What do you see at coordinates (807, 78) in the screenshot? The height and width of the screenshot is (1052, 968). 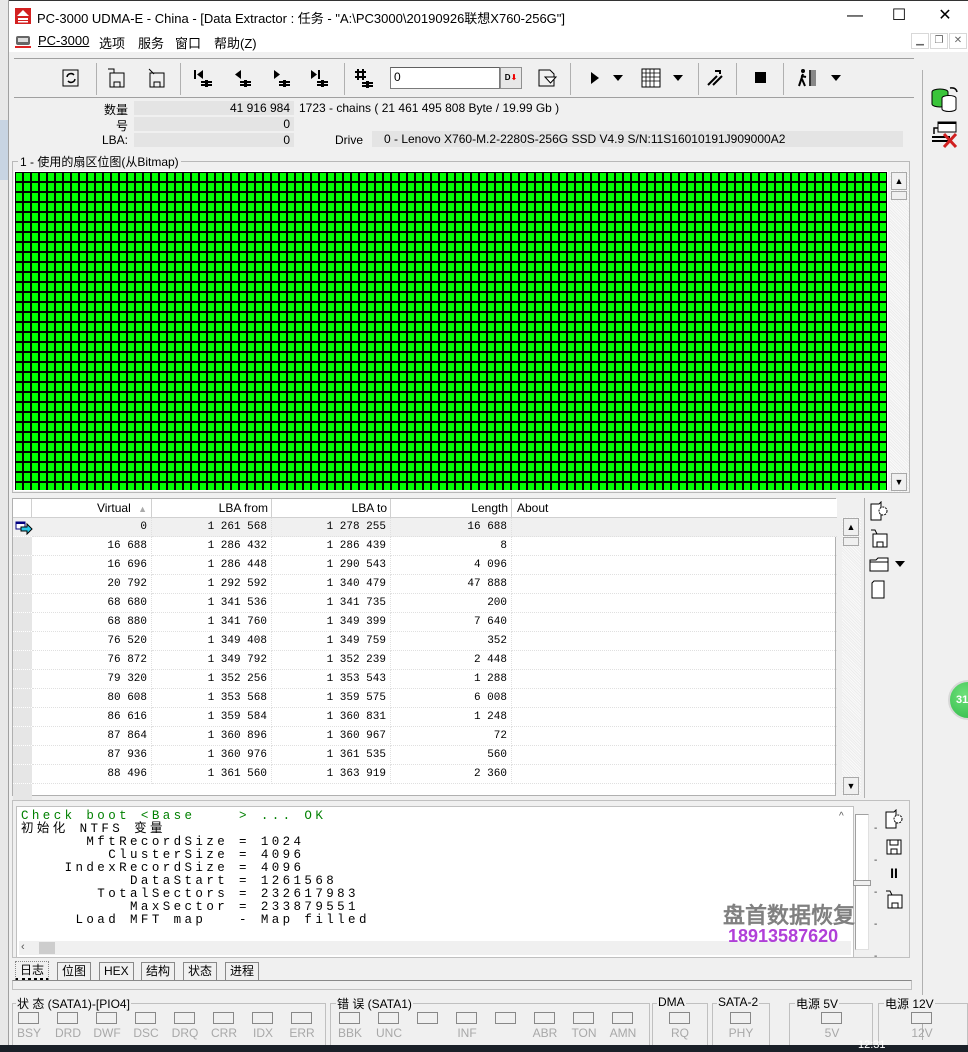 I see `exit-run-icon` at bounding box center [807, 78].